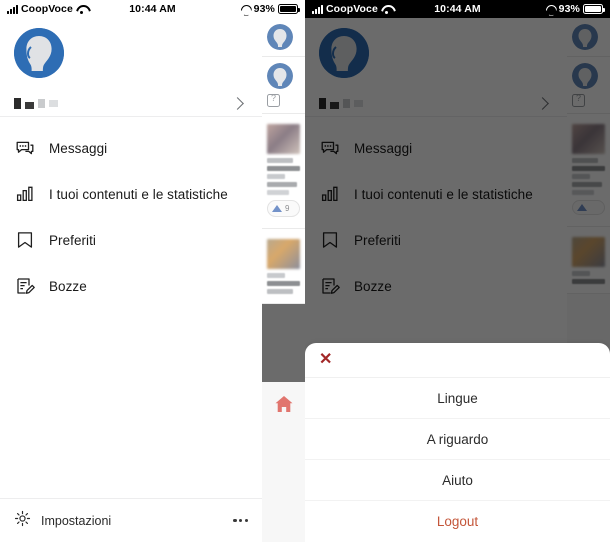 The image size is (610, 542). Describe the element at coordinates (72, 240) in the screenshot. I see `sidebar-item-label: Preferiti` at that location.